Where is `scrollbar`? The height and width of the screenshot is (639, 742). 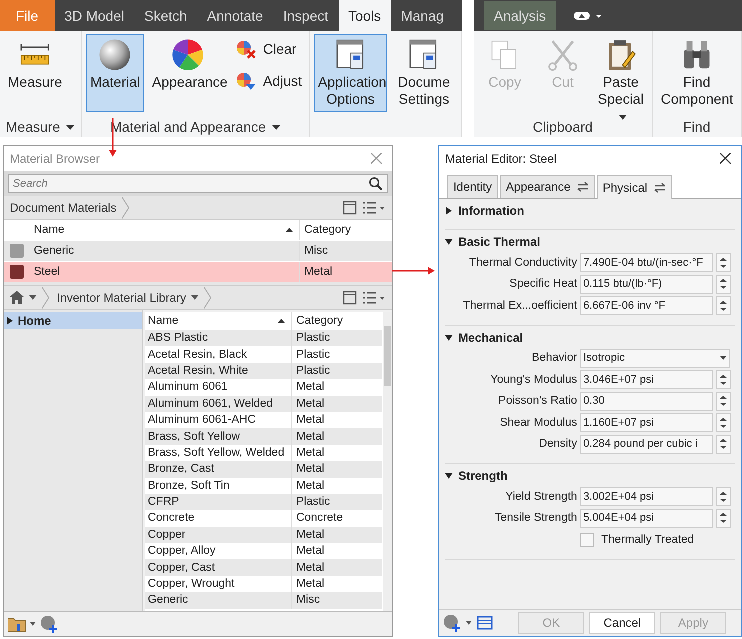
scrollbar is located at coordinates (387, 461).